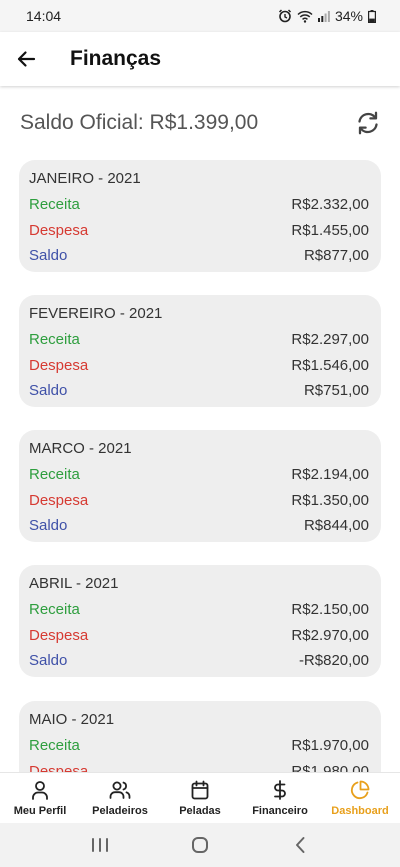 This screenshot has height=867, width=400. I want to click on calendar-icon, so click(200, 790).